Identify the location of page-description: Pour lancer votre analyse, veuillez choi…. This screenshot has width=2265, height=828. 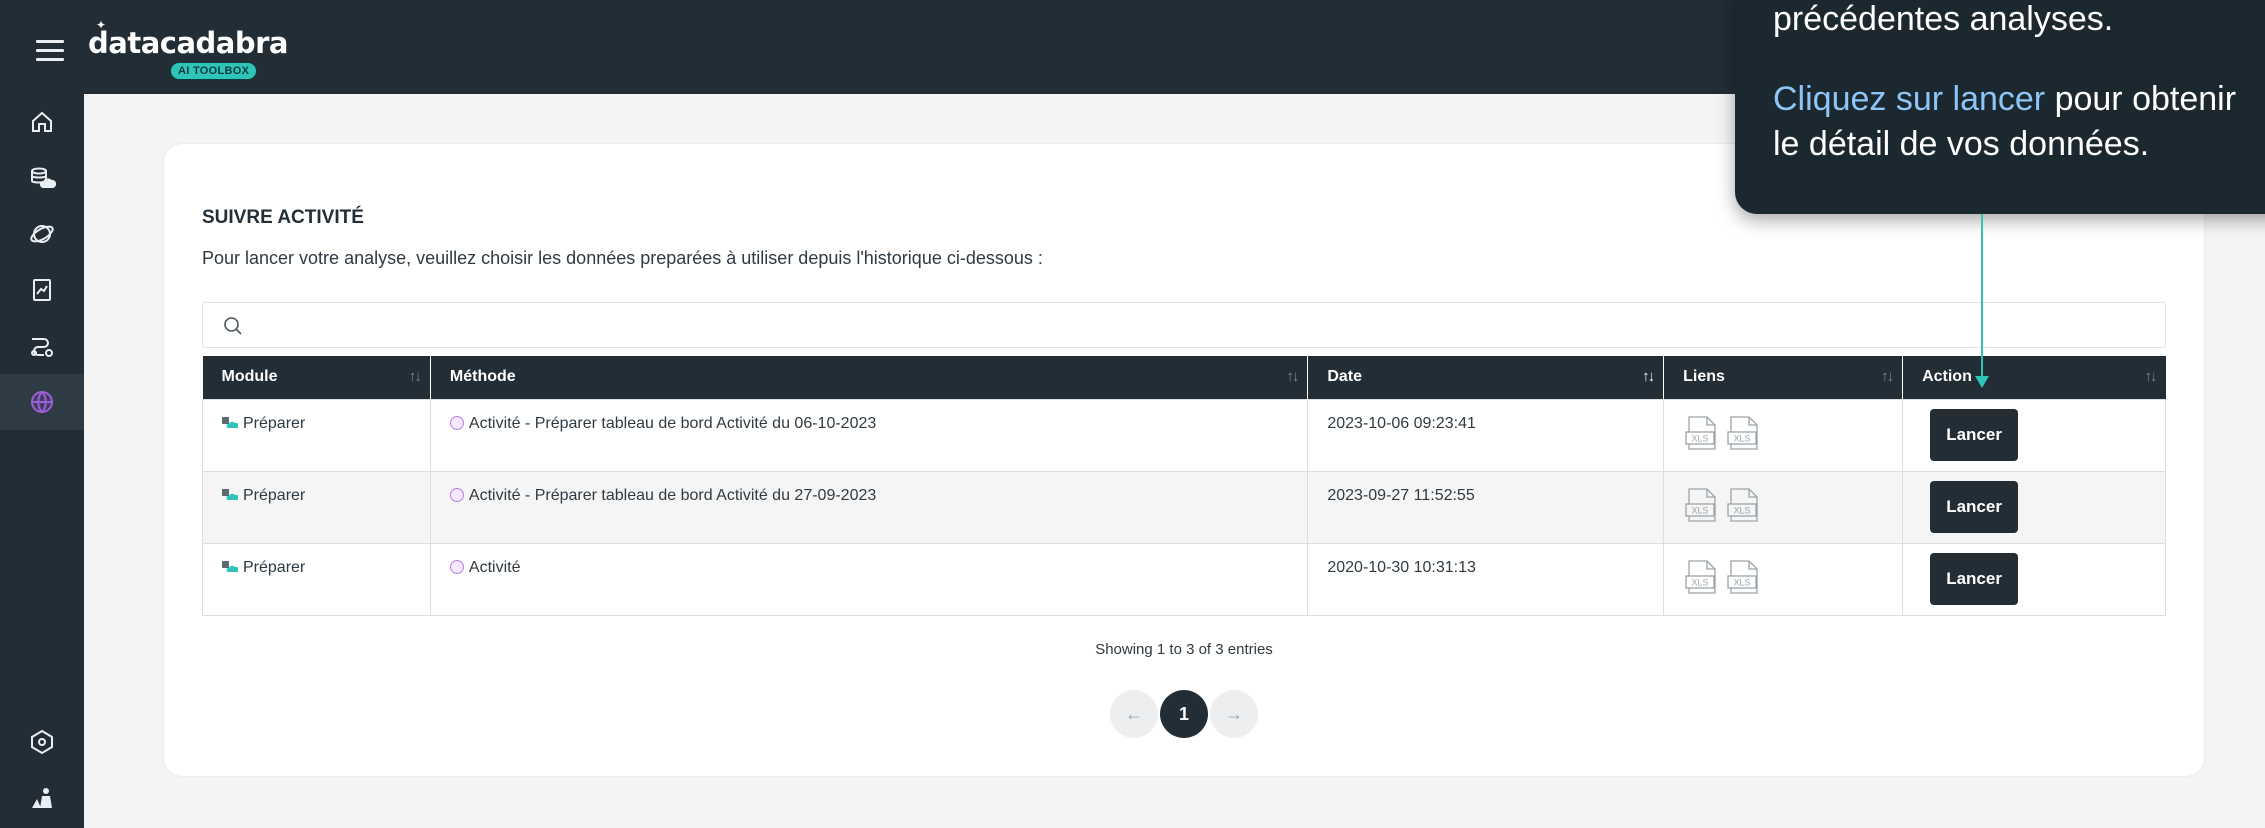
(622, 258).